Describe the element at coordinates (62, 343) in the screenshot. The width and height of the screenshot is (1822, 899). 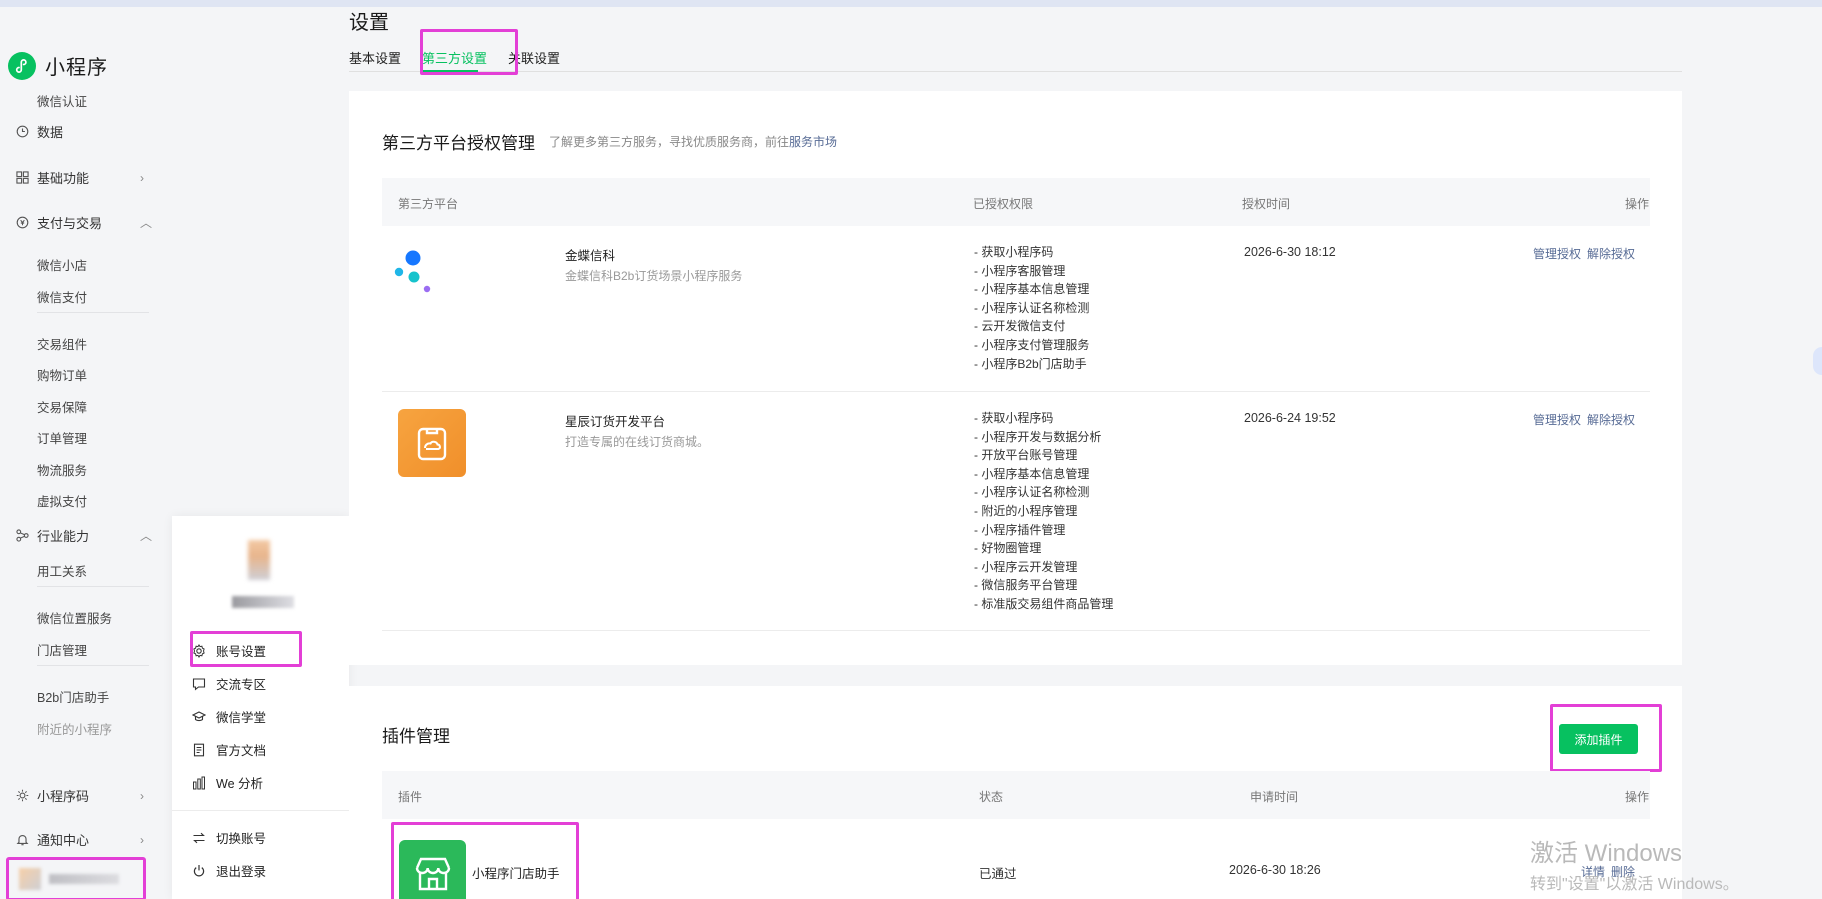
I see `sidebar-item-trade-component: 交易组件` at that location.